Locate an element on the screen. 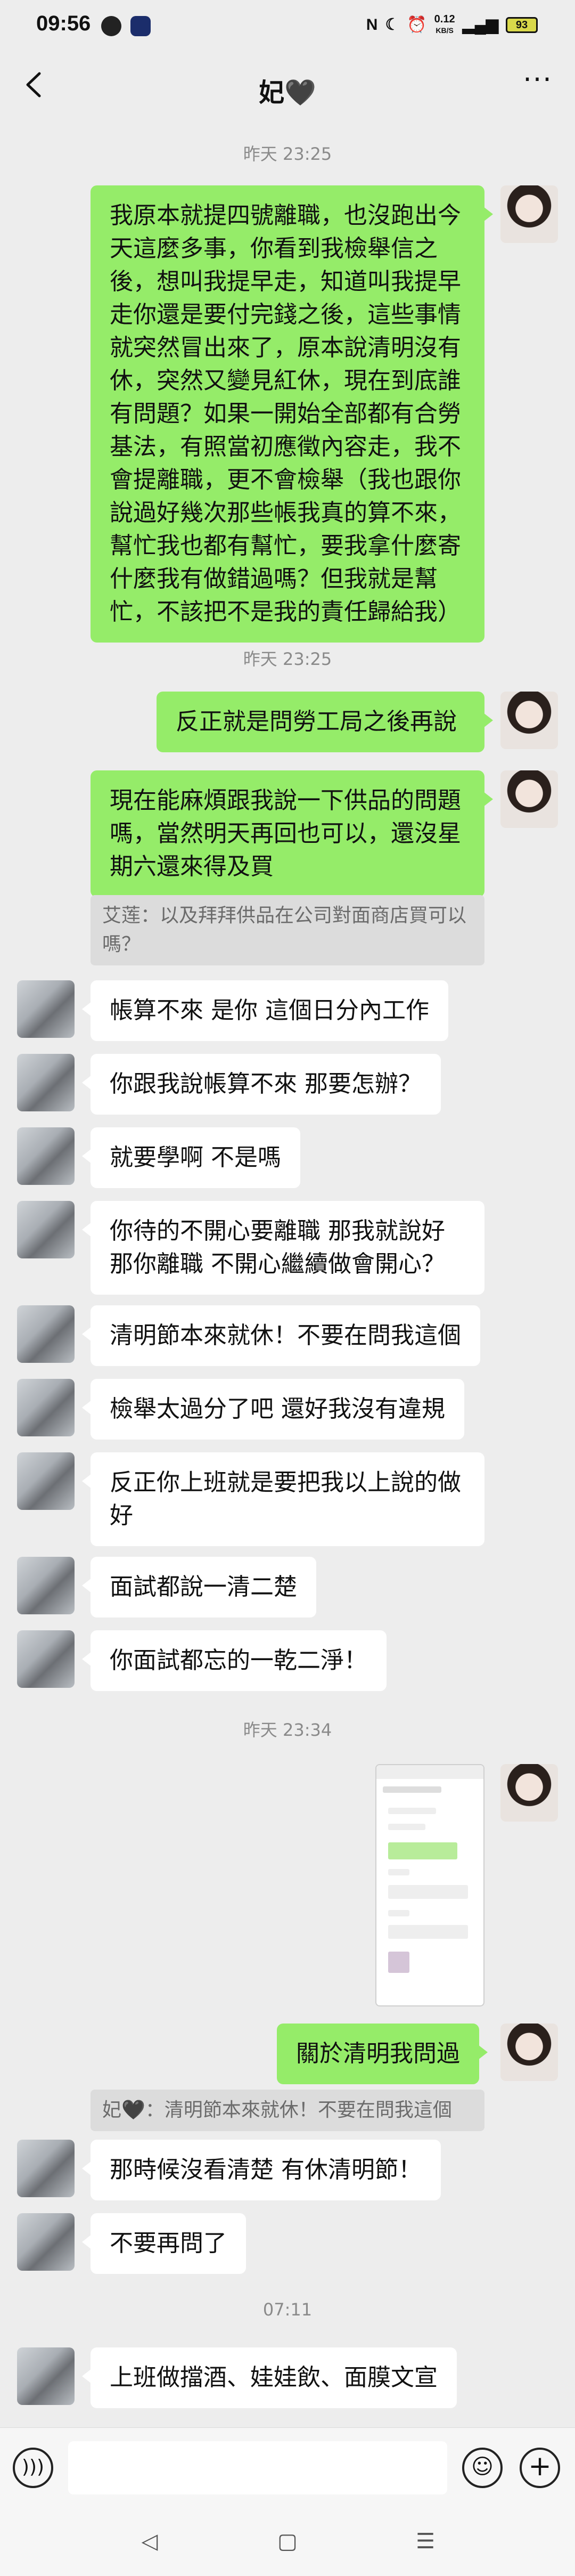 The image size is (575, 2576). quoted-reply: 妃🖤：清明節本來就休！不要在問我這個 is located at coordinates (287, 2110).